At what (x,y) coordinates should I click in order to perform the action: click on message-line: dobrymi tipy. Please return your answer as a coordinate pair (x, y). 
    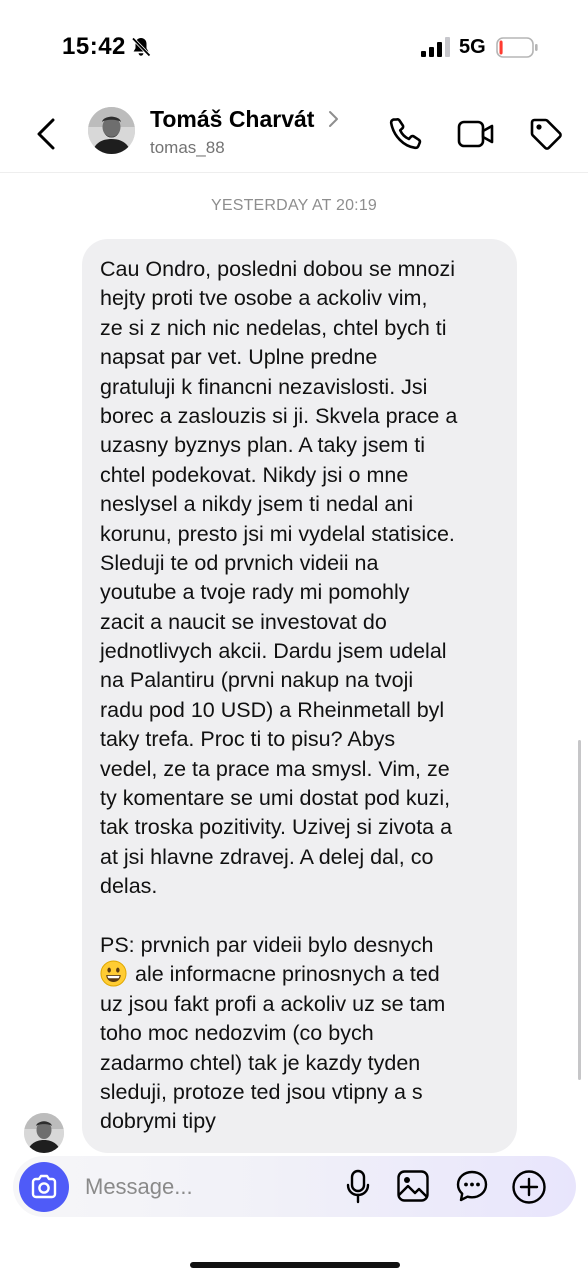
    Looking at the image, I should click on (158, 1121).